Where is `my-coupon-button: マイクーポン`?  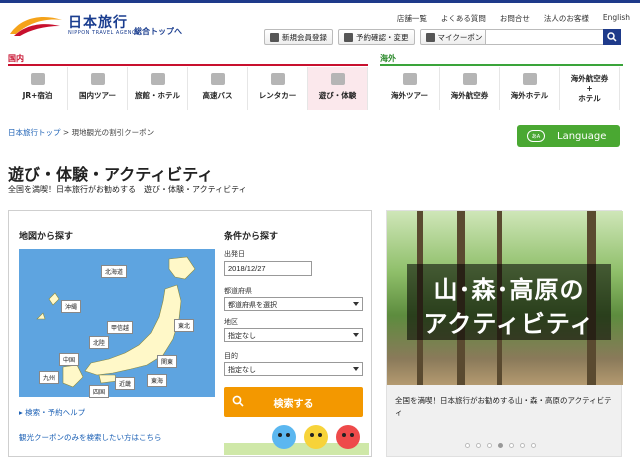
my-coupon-button: マイクーポン is located at coordinates (454, 37).